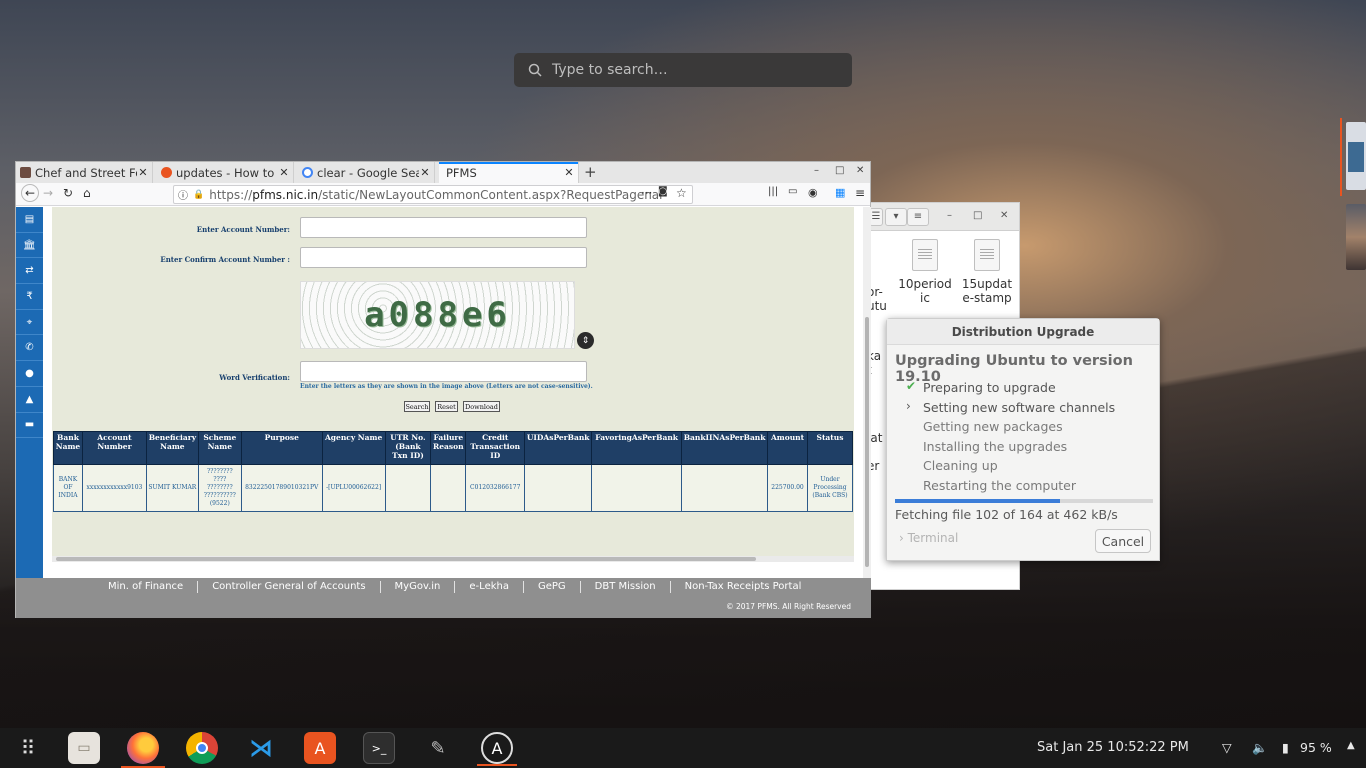 This screenshot has height=768, width=1366. Describe the element at coordinates (663, 191) in the screenshot. I see `pocket-icon: ◙` at that location.